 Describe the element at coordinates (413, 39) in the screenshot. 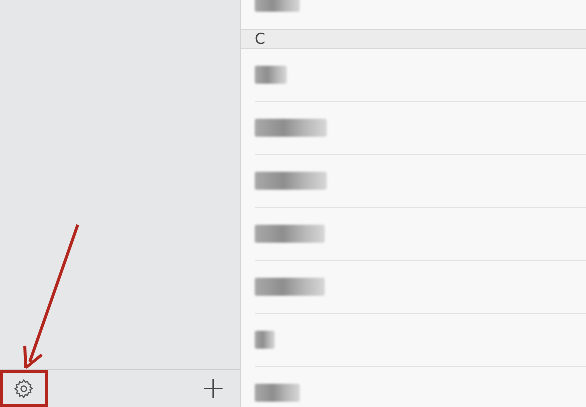

I see `section-header: C` at that location.